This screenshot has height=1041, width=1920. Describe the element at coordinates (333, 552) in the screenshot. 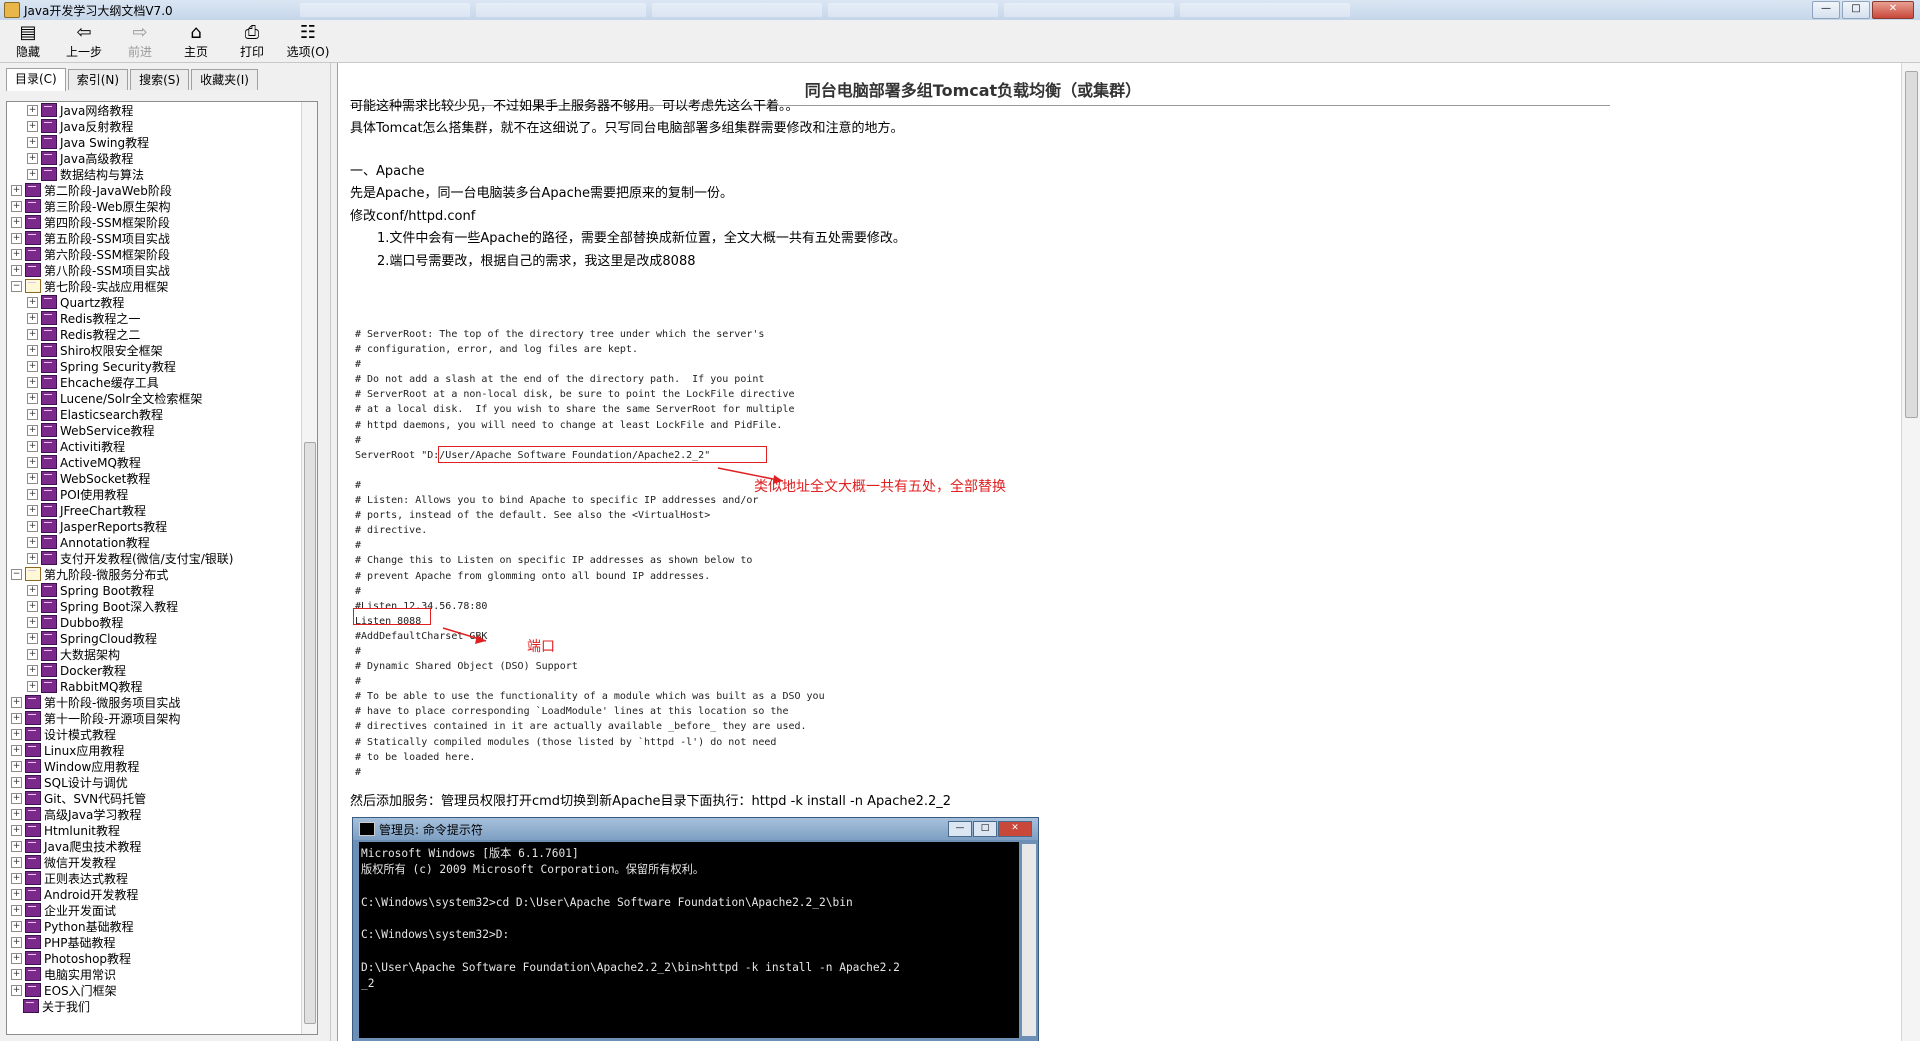

I see `pane-splitter` at that location.